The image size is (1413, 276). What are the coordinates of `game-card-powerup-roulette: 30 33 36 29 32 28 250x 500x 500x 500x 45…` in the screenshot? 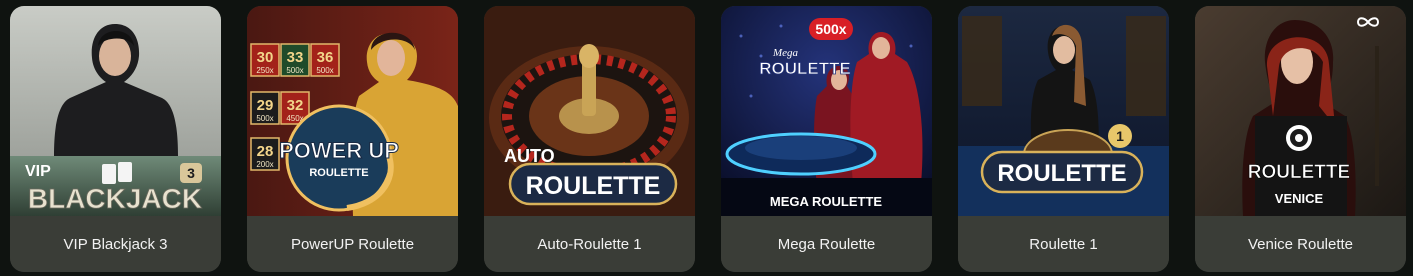 It's located at (352, 139).